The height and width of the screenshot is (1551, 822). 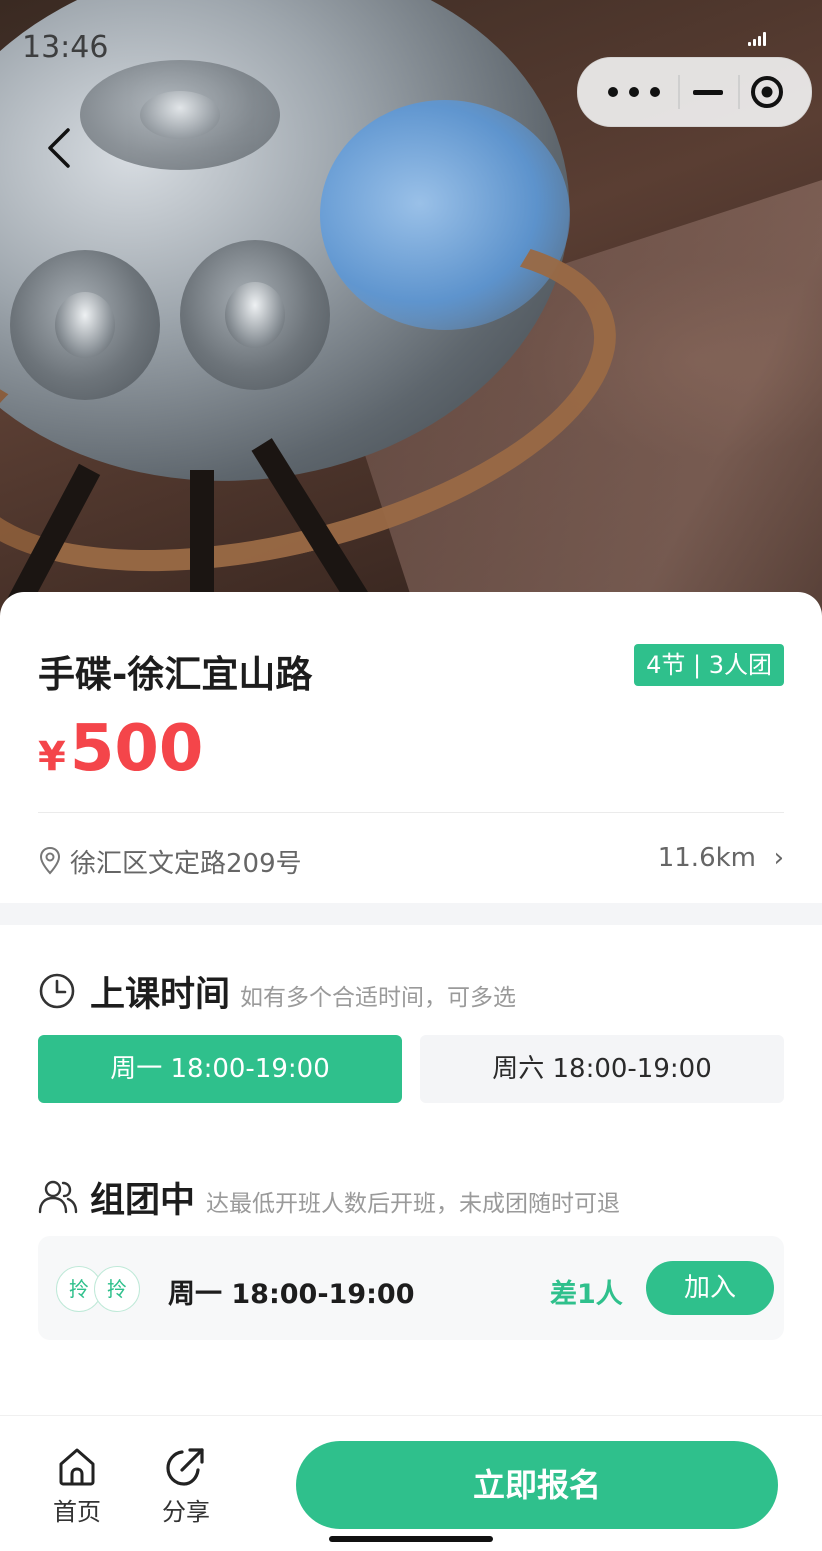 I want to click on more-button, so click(x=634, y=92).